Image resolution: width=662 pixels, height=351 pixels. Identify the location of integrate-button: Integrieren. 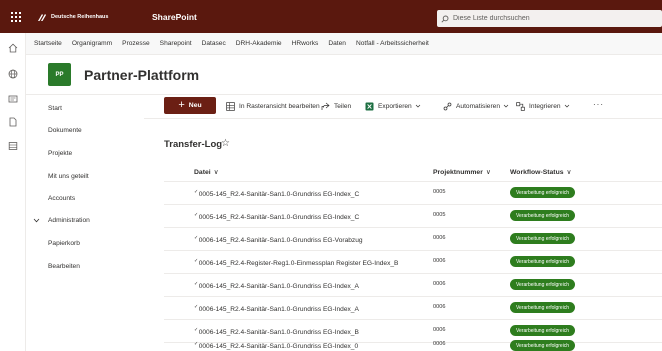
(545, 106).